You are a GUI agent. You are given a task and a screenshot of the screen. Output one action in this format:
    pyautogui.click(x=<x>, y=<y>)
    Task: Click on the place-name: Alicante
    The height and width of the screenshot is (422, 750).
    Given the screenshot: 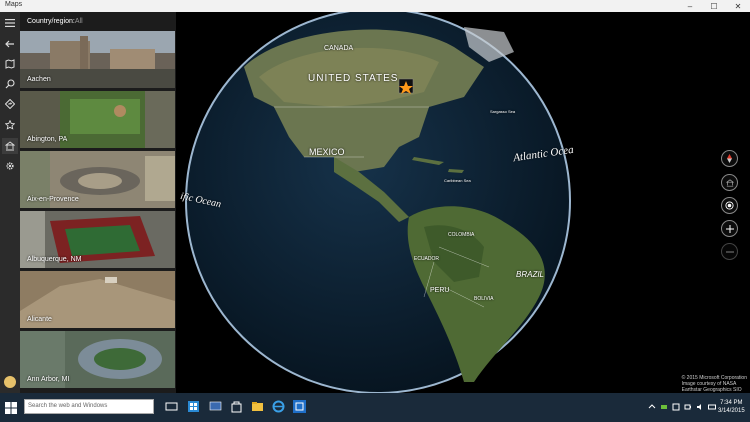 What is the action you would take?
    pyautogui.click(x=39, y=319)
    